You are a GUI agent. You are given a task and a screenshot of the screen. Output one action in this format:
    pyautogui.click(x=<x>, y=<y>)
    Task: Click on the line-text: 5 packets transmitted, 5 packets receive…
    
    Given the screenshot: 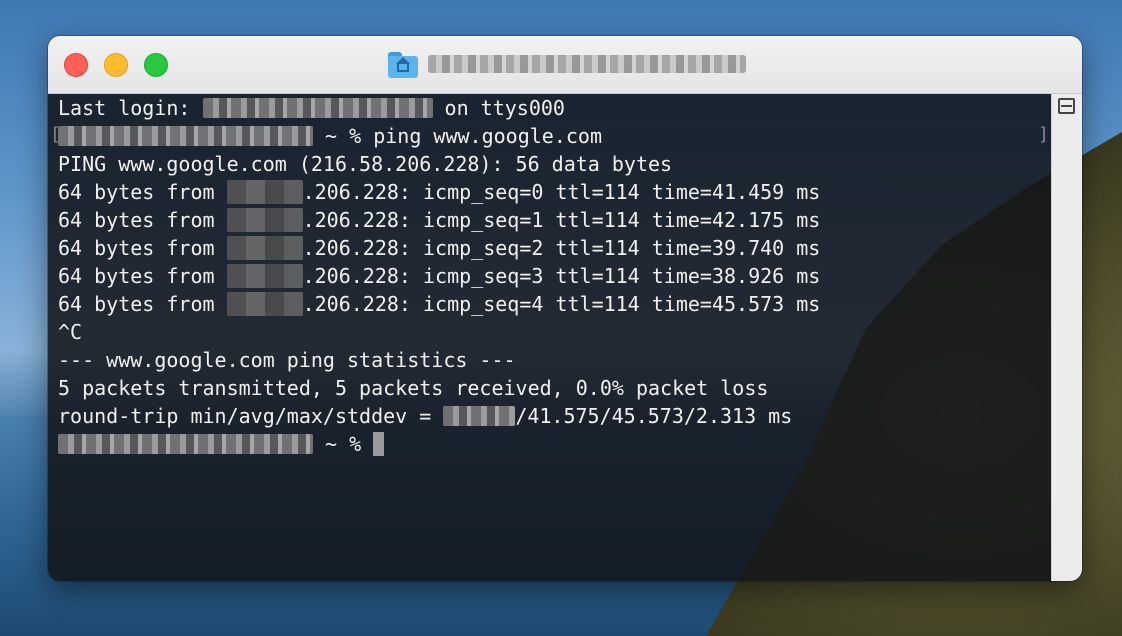 What is the action you would take?
    pyautogui.click(x=413, y=388)
    